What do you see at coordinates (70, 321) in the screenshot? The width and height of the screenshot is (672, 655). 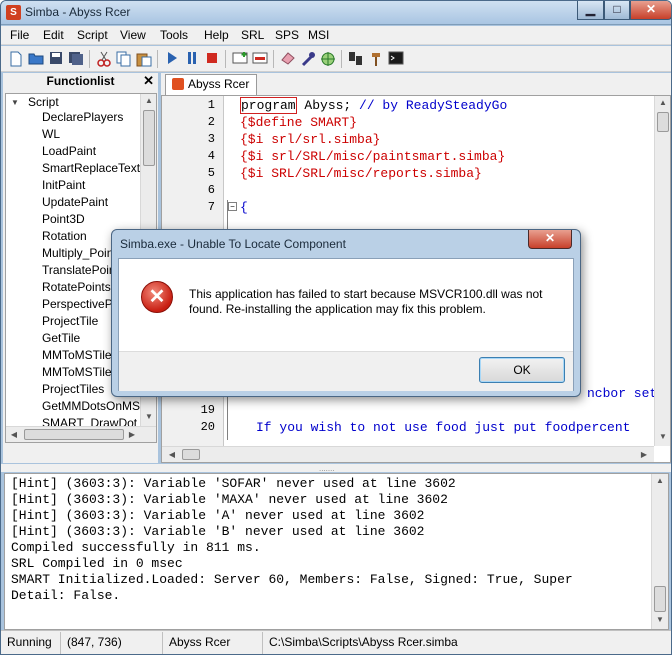 I see `tree-item: ProjectTile` at bounding box center [70, 321].